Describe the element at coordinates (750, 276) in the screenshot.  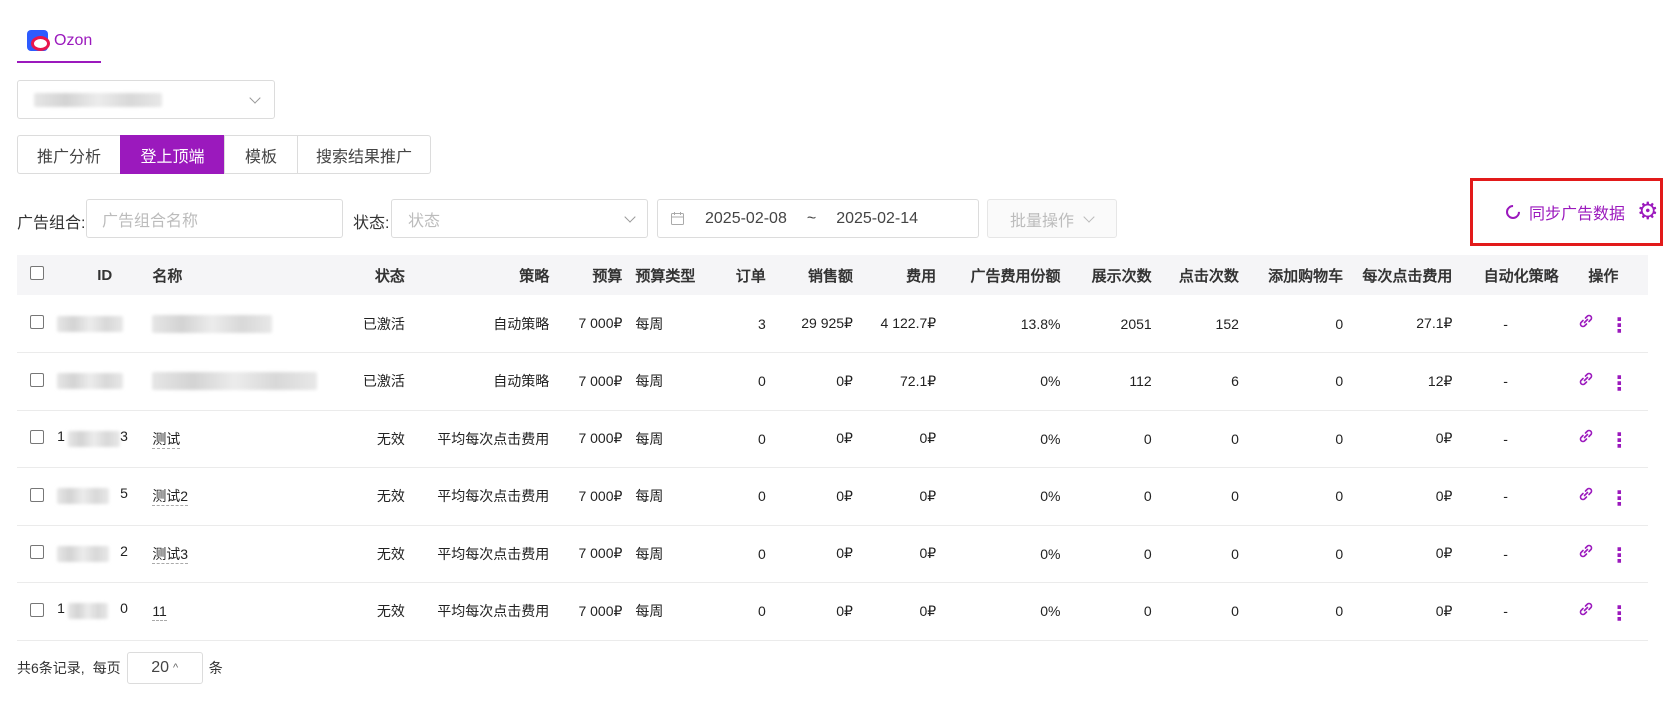
I see `col-orders: 订单` at that location.